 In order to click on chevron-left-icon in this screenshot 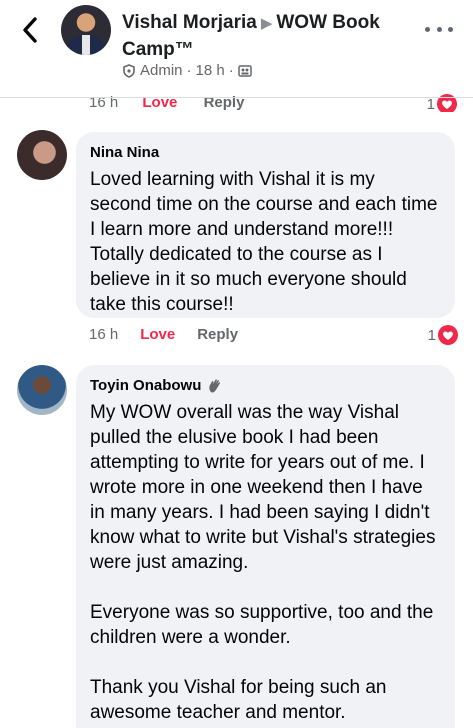, I will do `click(30, 30)`.